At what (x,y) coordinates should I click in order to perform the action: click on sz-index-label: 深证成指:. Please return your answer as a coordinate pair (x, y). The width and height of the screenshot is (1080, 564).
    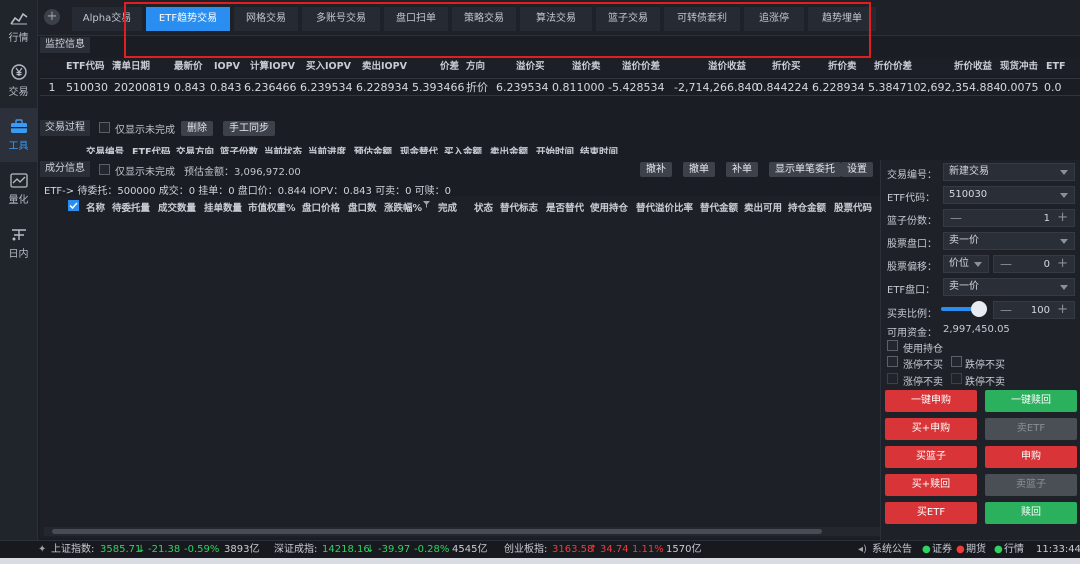
    Looking at the image, I should click on (296, 549).